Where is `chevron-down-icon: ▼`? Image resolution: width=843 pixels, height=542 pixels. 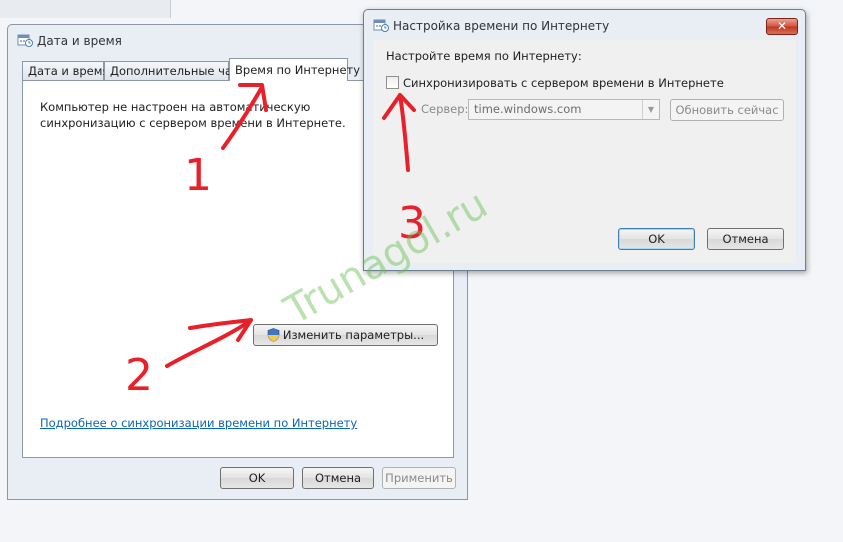 chevron-down-icon: ▼ is located at coordinates (650, 109).